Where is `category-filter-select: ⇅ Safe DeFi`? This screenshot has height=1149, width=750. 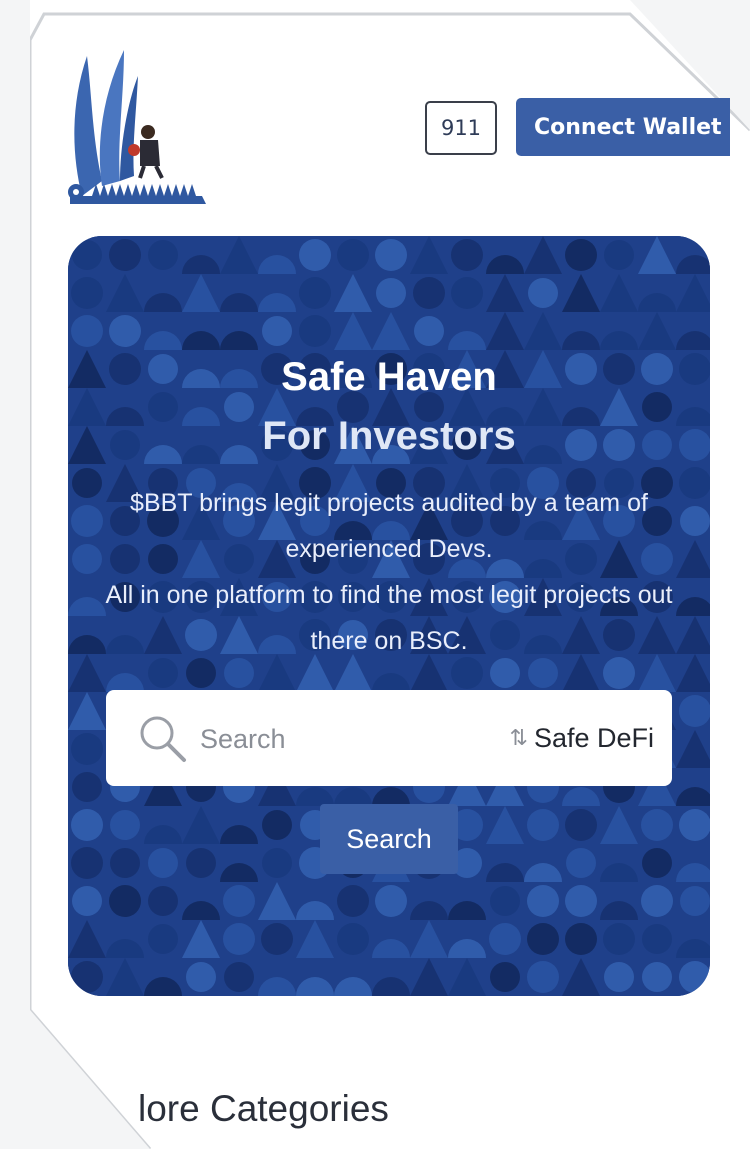
category-filter-select: ⇅ Safe DeFi is located at coordinates (559, 738).